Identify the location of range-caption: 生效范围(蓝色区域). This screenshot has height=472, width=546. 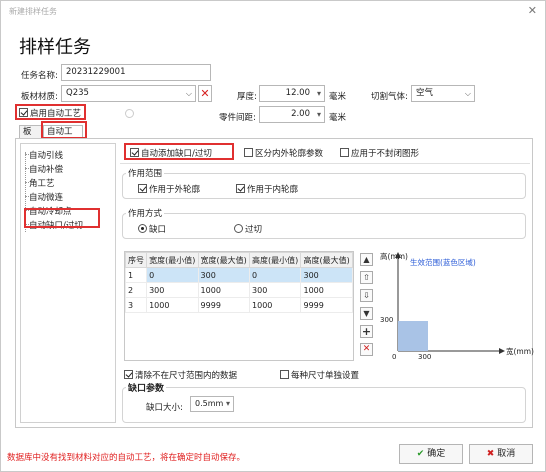
(443, 262).